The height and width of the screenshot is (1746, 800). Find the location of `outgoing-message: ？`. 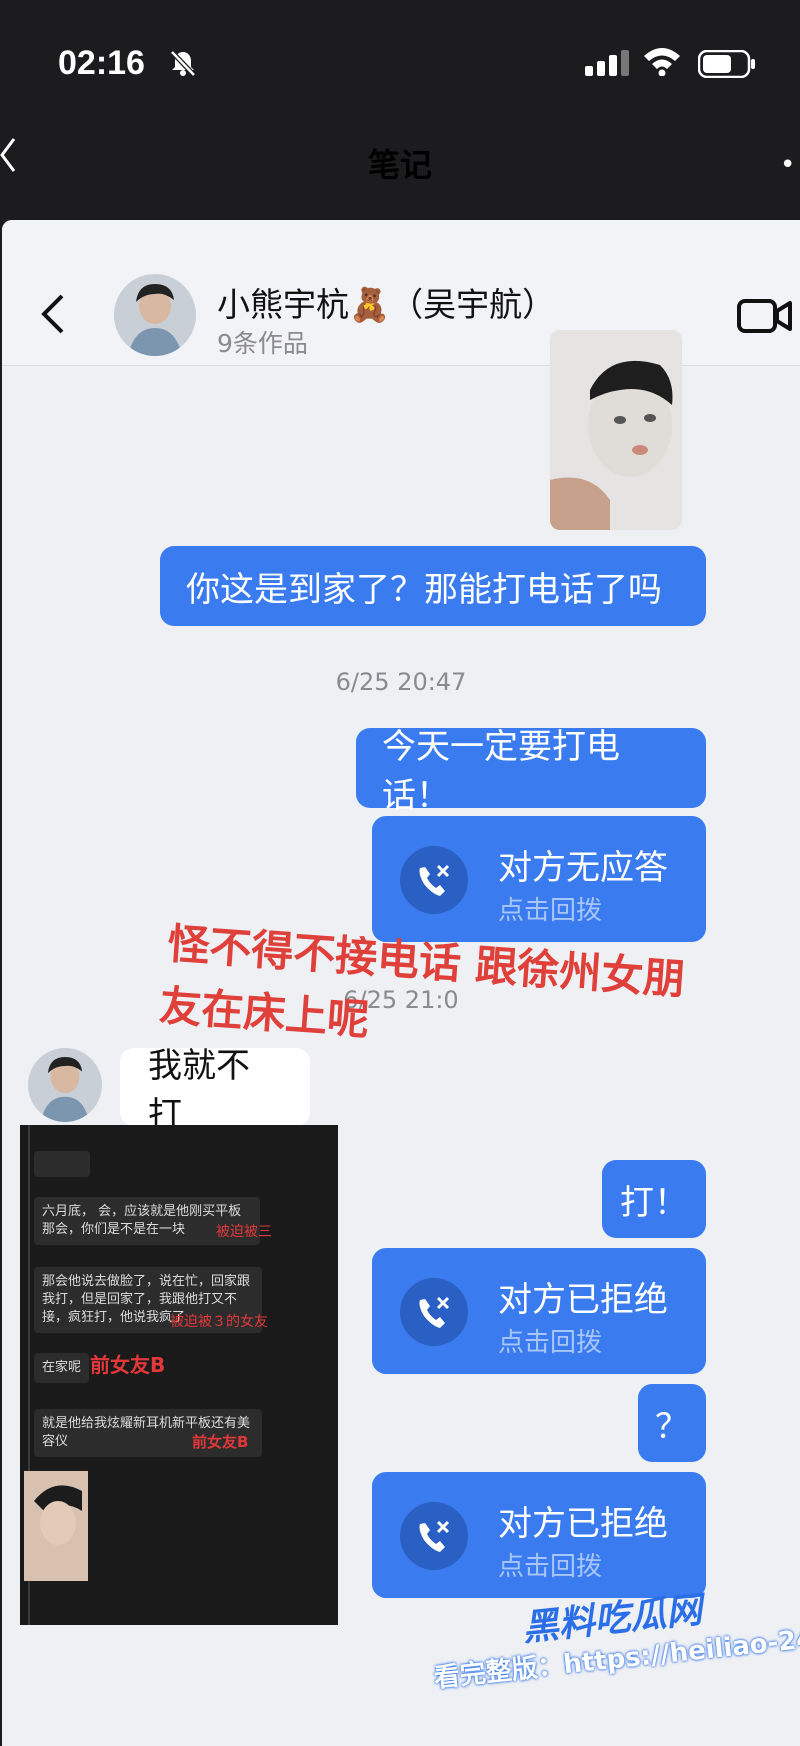

outgoing-message: ？ is located at coordinates (672, 1423).